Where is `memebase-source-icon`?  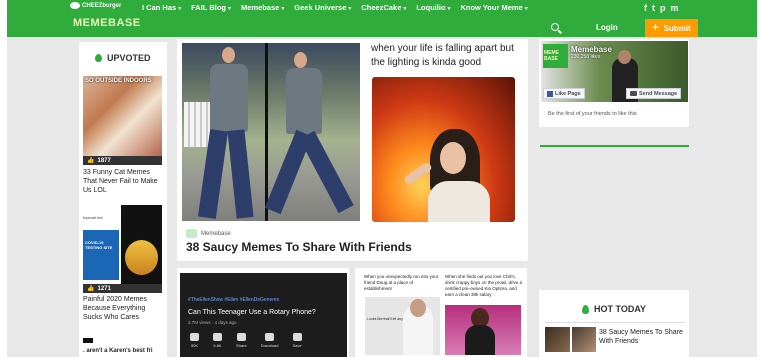 memebase-source-icon is located at coordinates (191, 233).